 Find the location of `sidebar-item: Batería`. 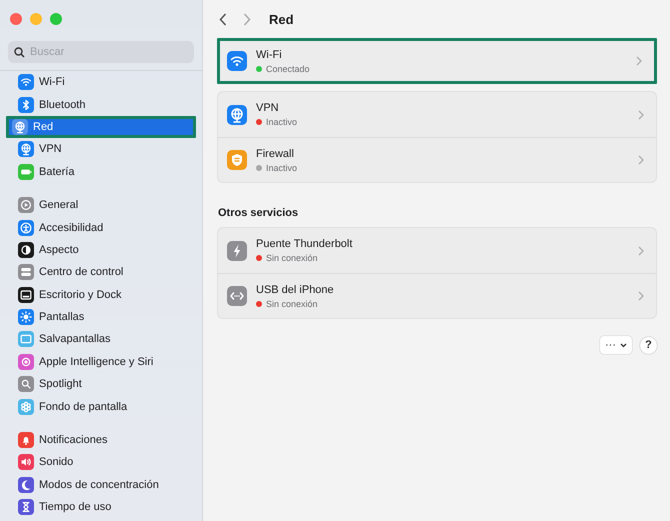

sidebar-item: Batería is located at coordinates (101, 171).